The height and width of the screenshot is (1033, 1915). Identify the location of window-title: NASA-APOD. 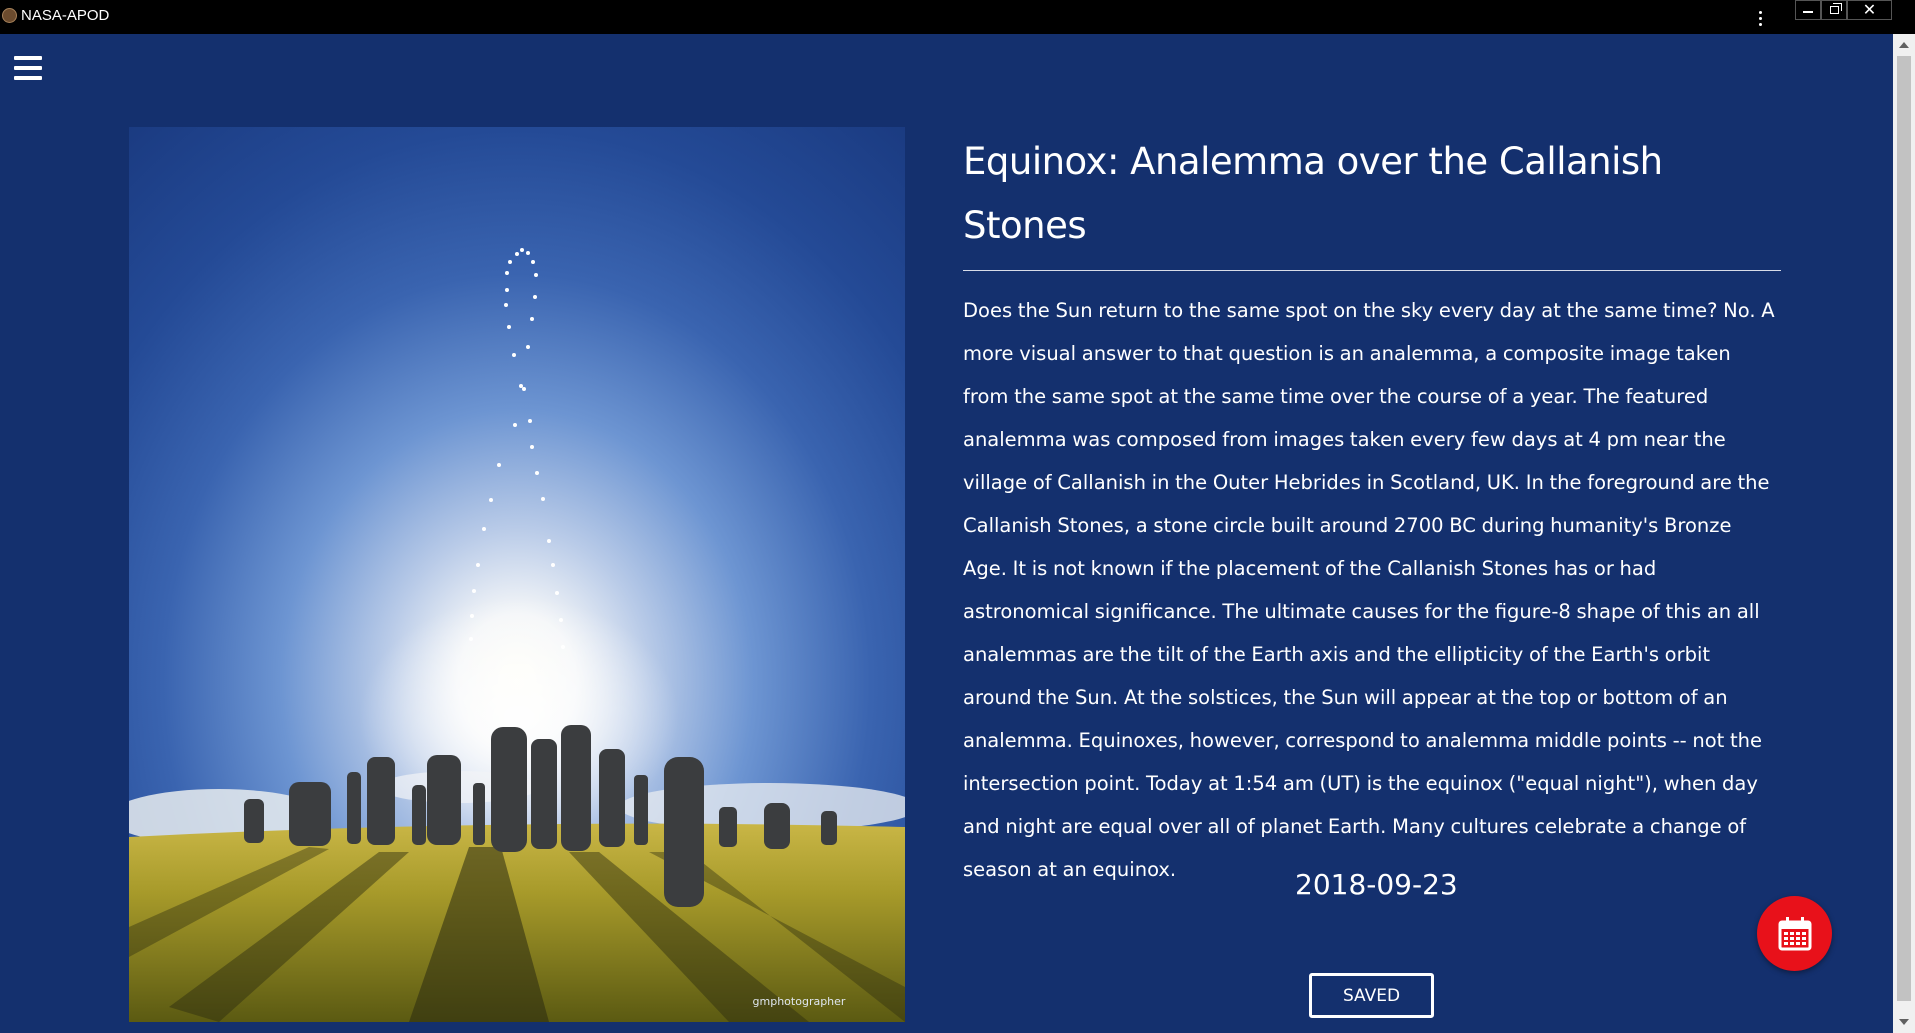
(65, 15).